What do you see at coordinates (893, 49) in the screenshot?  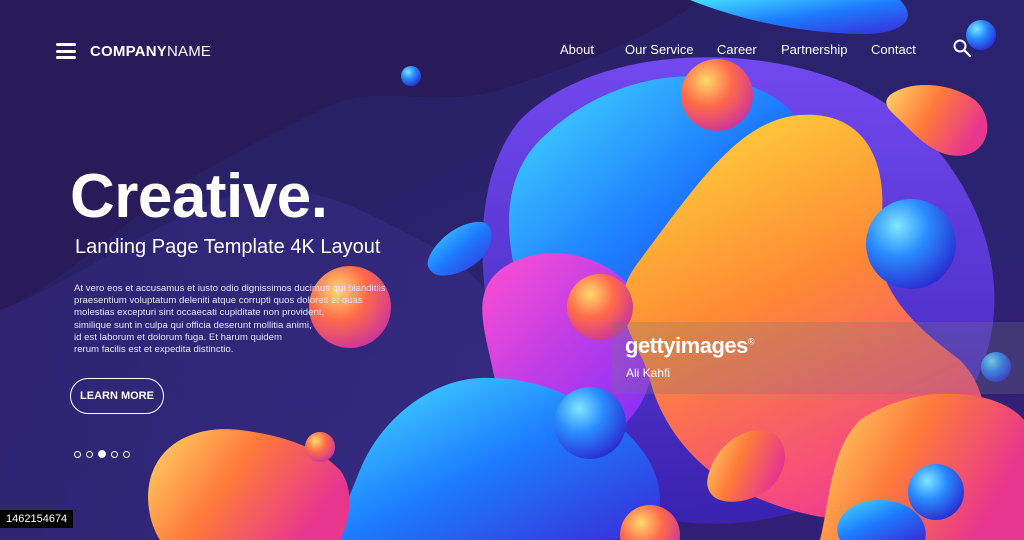 I see `nav-contact-link: Contact` at bounding box center [893, 49].